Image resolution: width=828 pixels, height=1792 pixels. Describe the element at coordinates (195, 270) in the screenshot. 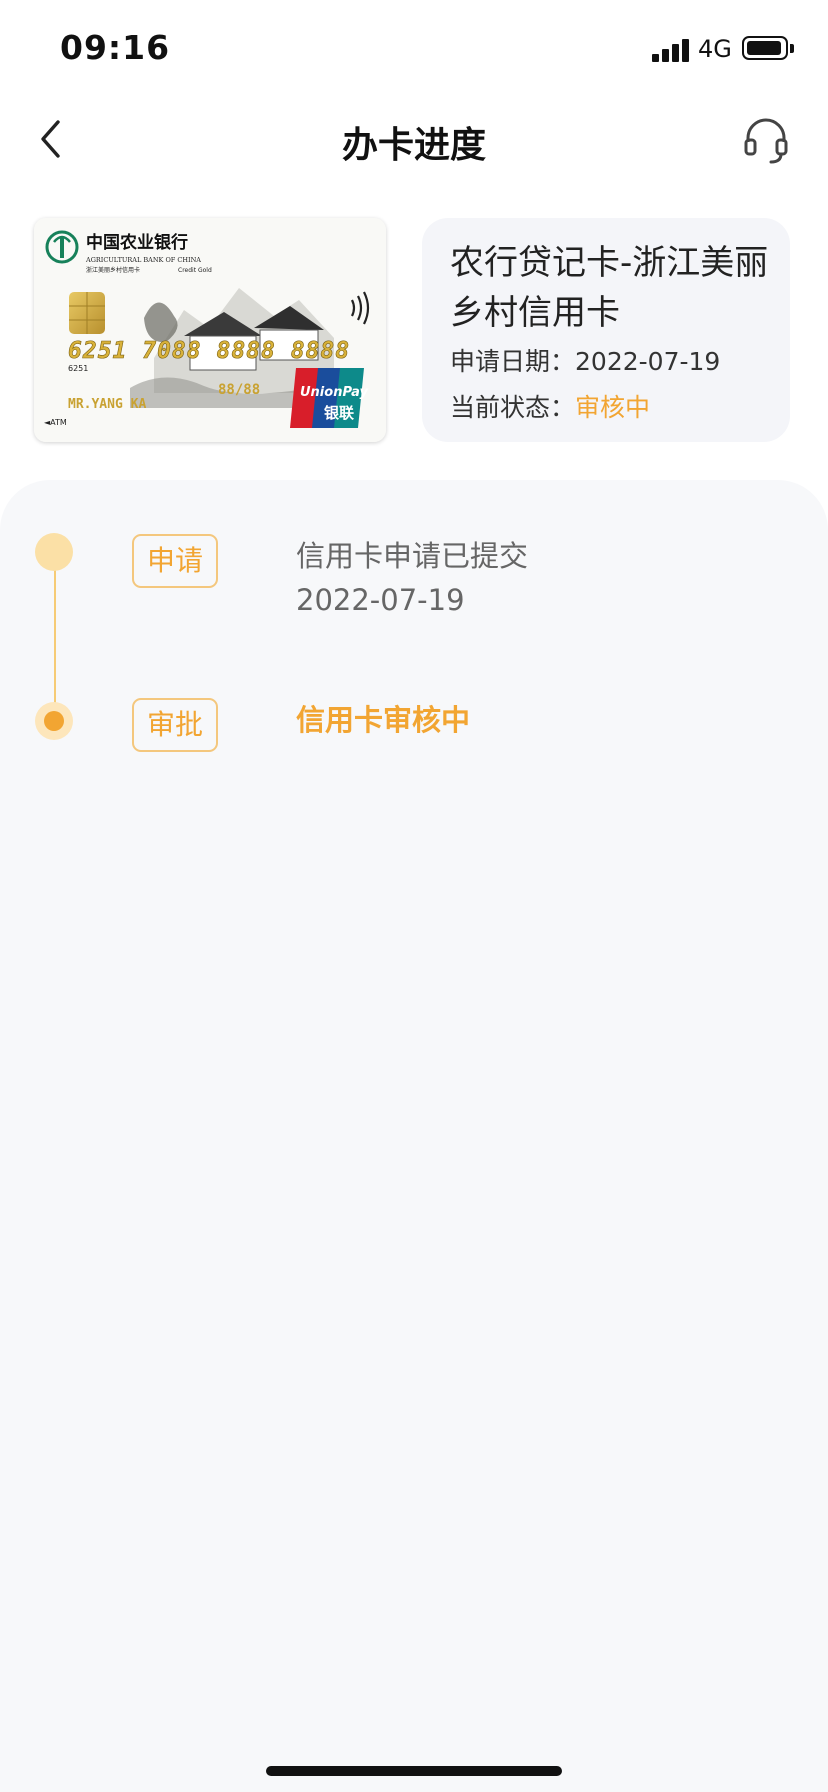

I see `card-tier: Credit Gold` at that location.